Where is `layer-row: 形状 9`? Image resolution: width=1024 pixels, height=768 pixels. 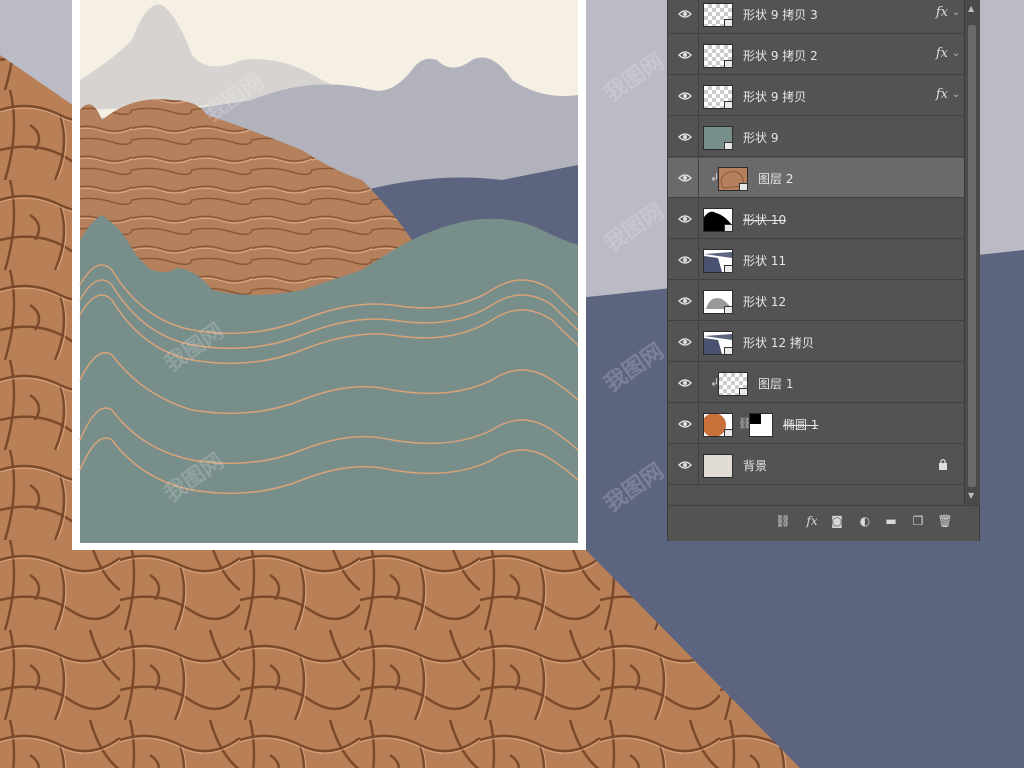 layer-row: 形状 9 is located at coordinates (816, 137).